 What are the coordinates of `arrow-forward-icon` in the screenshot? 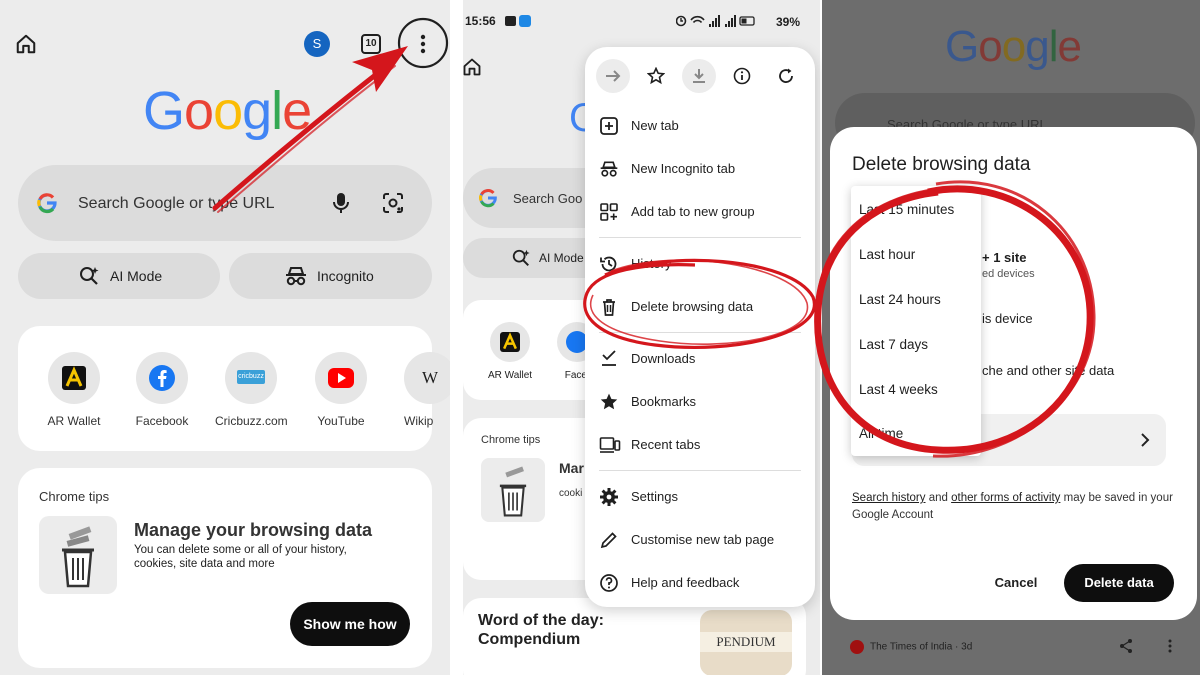 It's located at (613, 76).